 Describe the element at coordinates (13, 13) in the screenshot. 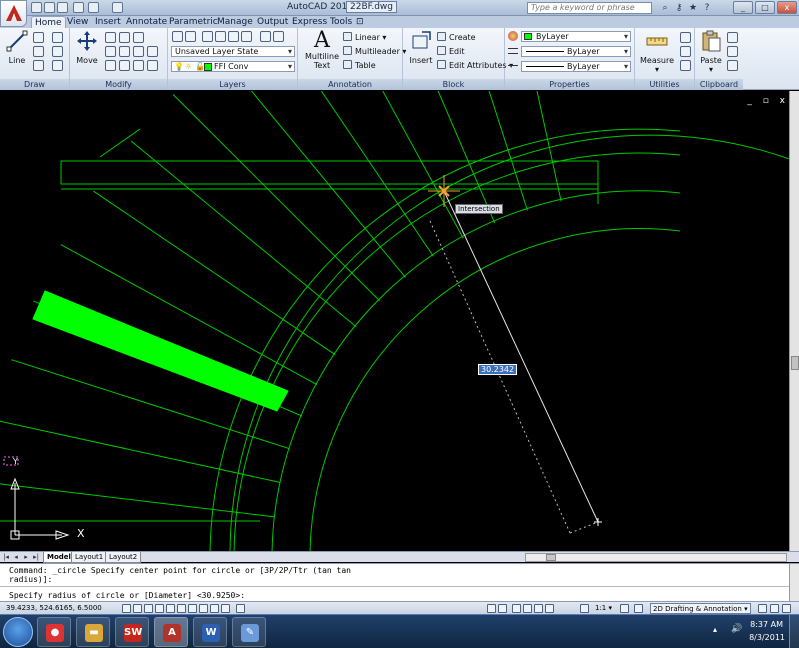

I see `application-menu-button` at that location.